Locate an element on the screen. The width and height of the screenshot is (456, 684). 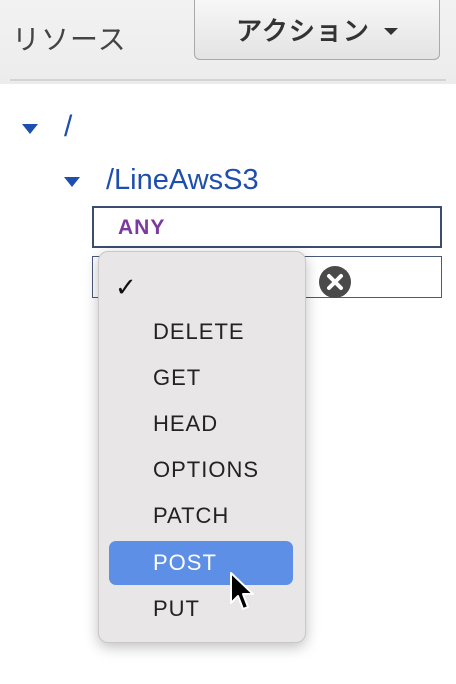
page-title: リソース is located at coordinates (69, 39).